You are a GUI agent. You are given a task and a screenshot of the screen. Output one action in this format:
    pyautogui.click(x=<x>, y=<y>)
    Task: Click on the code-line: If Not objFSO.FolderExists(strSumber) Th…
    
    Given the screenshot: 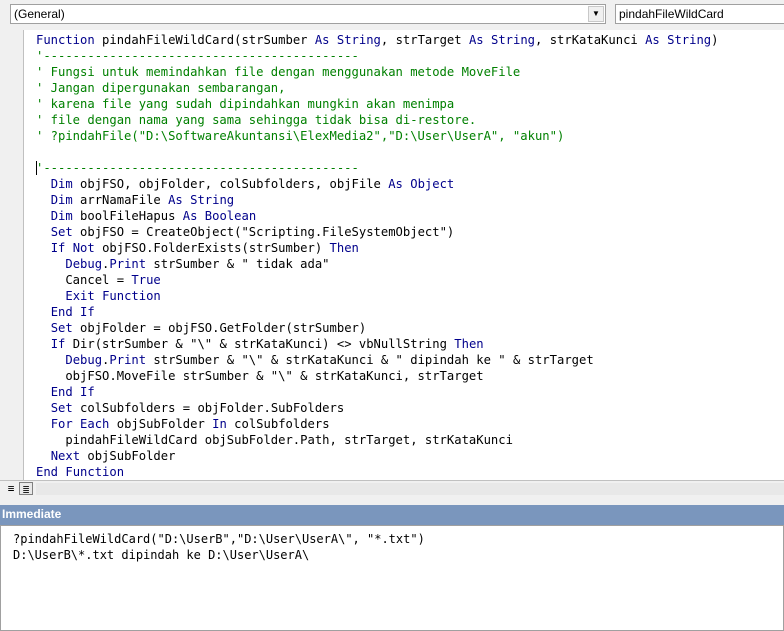 What is the action you would take?
    pyautogui.click(x=410, y=248)
    